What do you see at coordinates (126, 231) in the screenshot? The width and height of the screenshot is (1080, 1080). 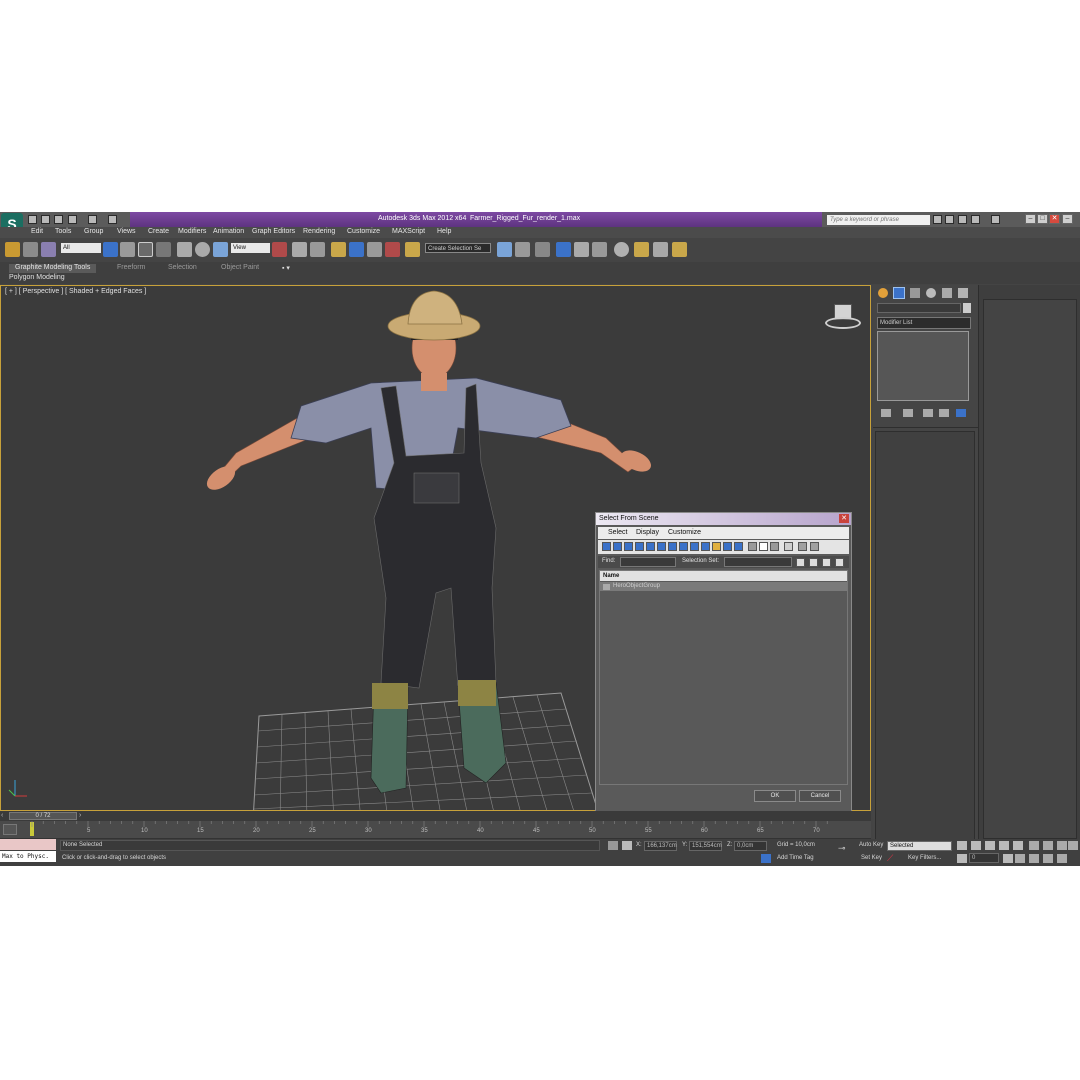 I see `menu-views: Views` at bounding box center [126, 231].